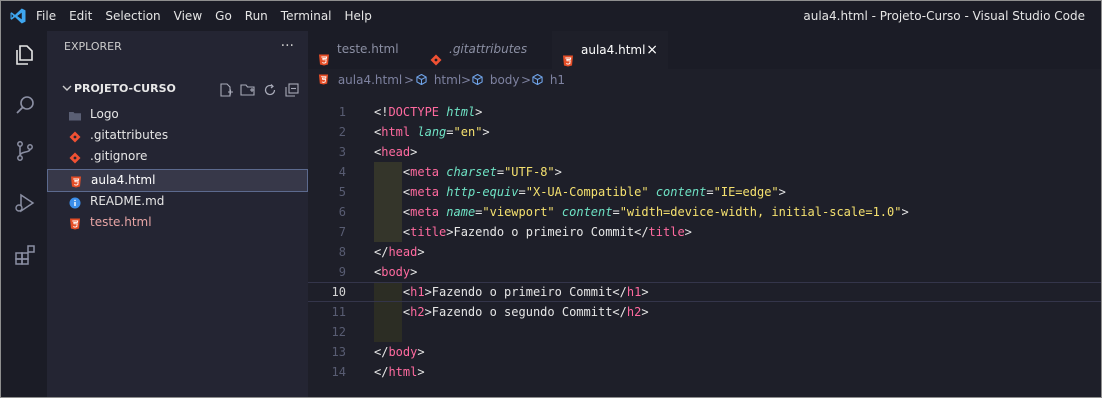  I want to click on line-number: 6, so click(342, 212).